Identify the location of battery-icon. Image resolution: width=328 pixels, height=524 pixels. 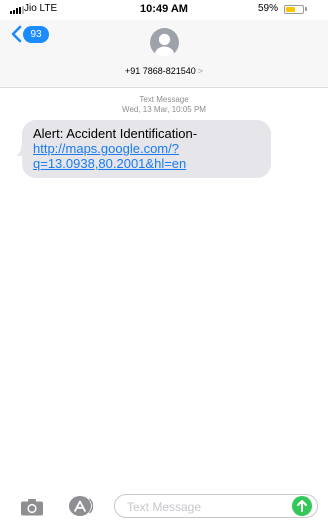
(294, 9).